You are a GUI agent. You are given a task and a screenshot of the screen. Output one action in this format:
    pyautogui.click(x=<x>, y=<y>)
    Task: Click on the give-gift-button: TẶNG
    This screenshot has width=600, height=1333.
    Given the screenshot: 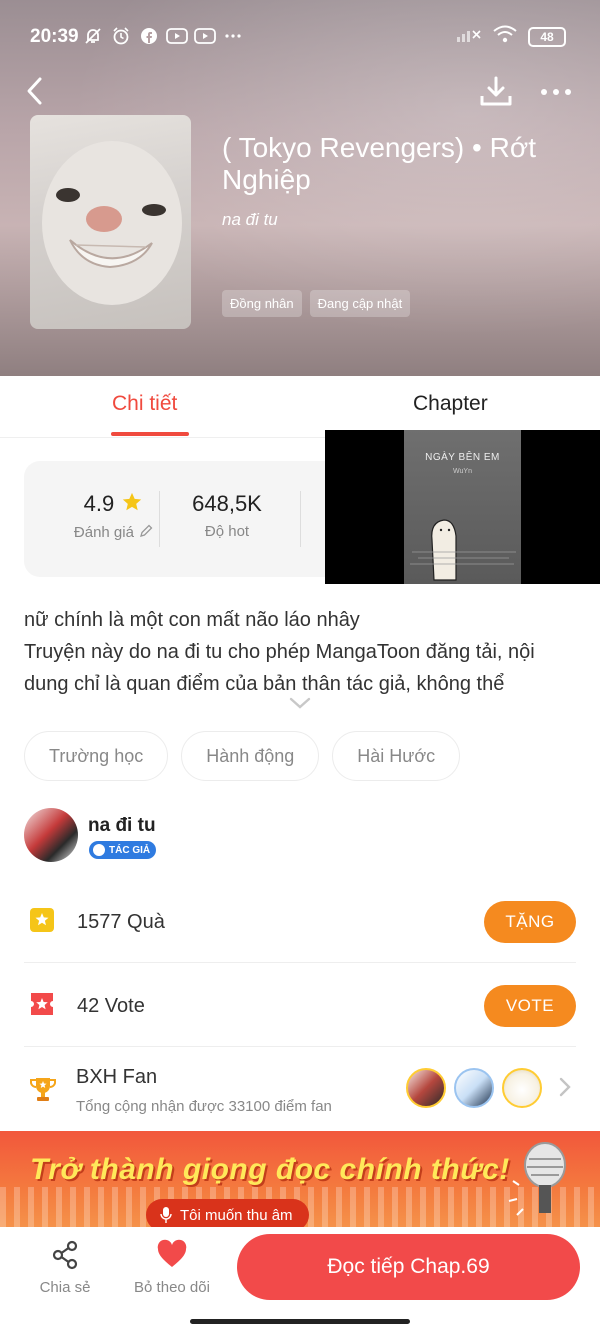 What is the action you would take?
    pyautogui.click(x=530, y=922)
    